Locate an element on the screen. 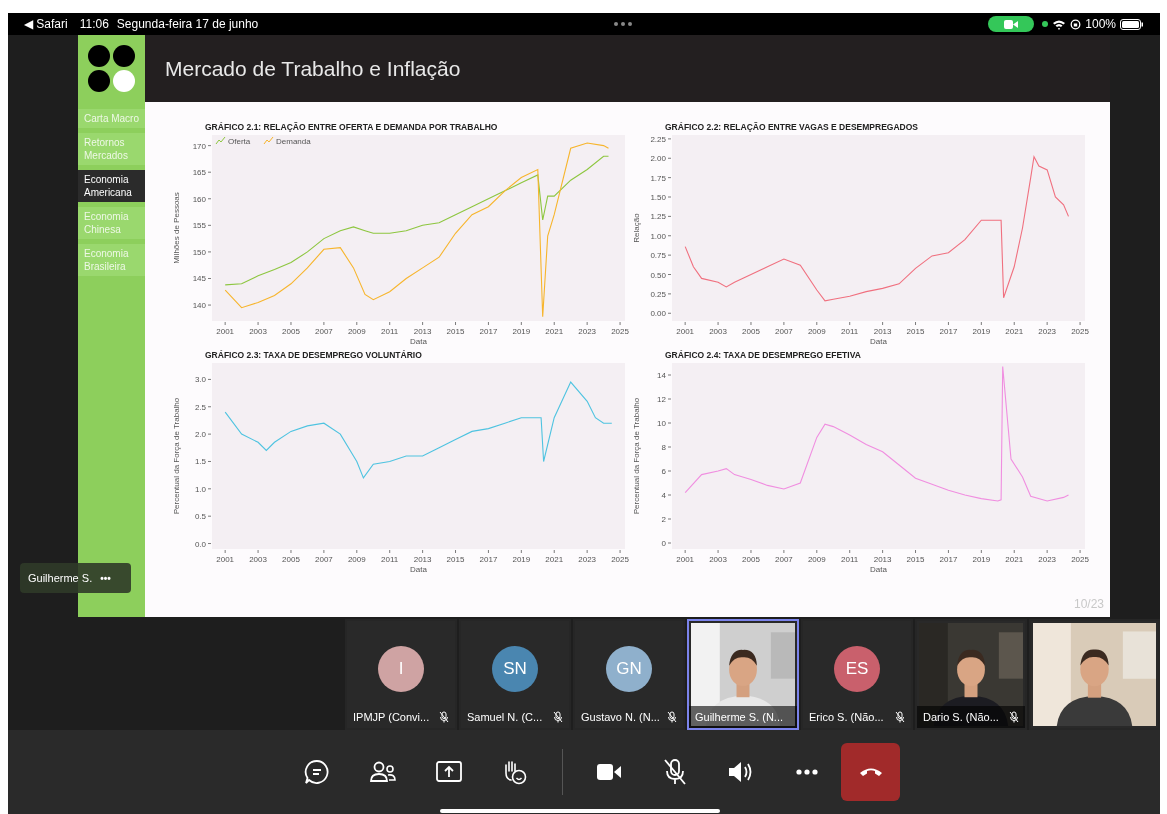 The image size is (1167, 814). battery-icon is located at coordinates (1132, 24).